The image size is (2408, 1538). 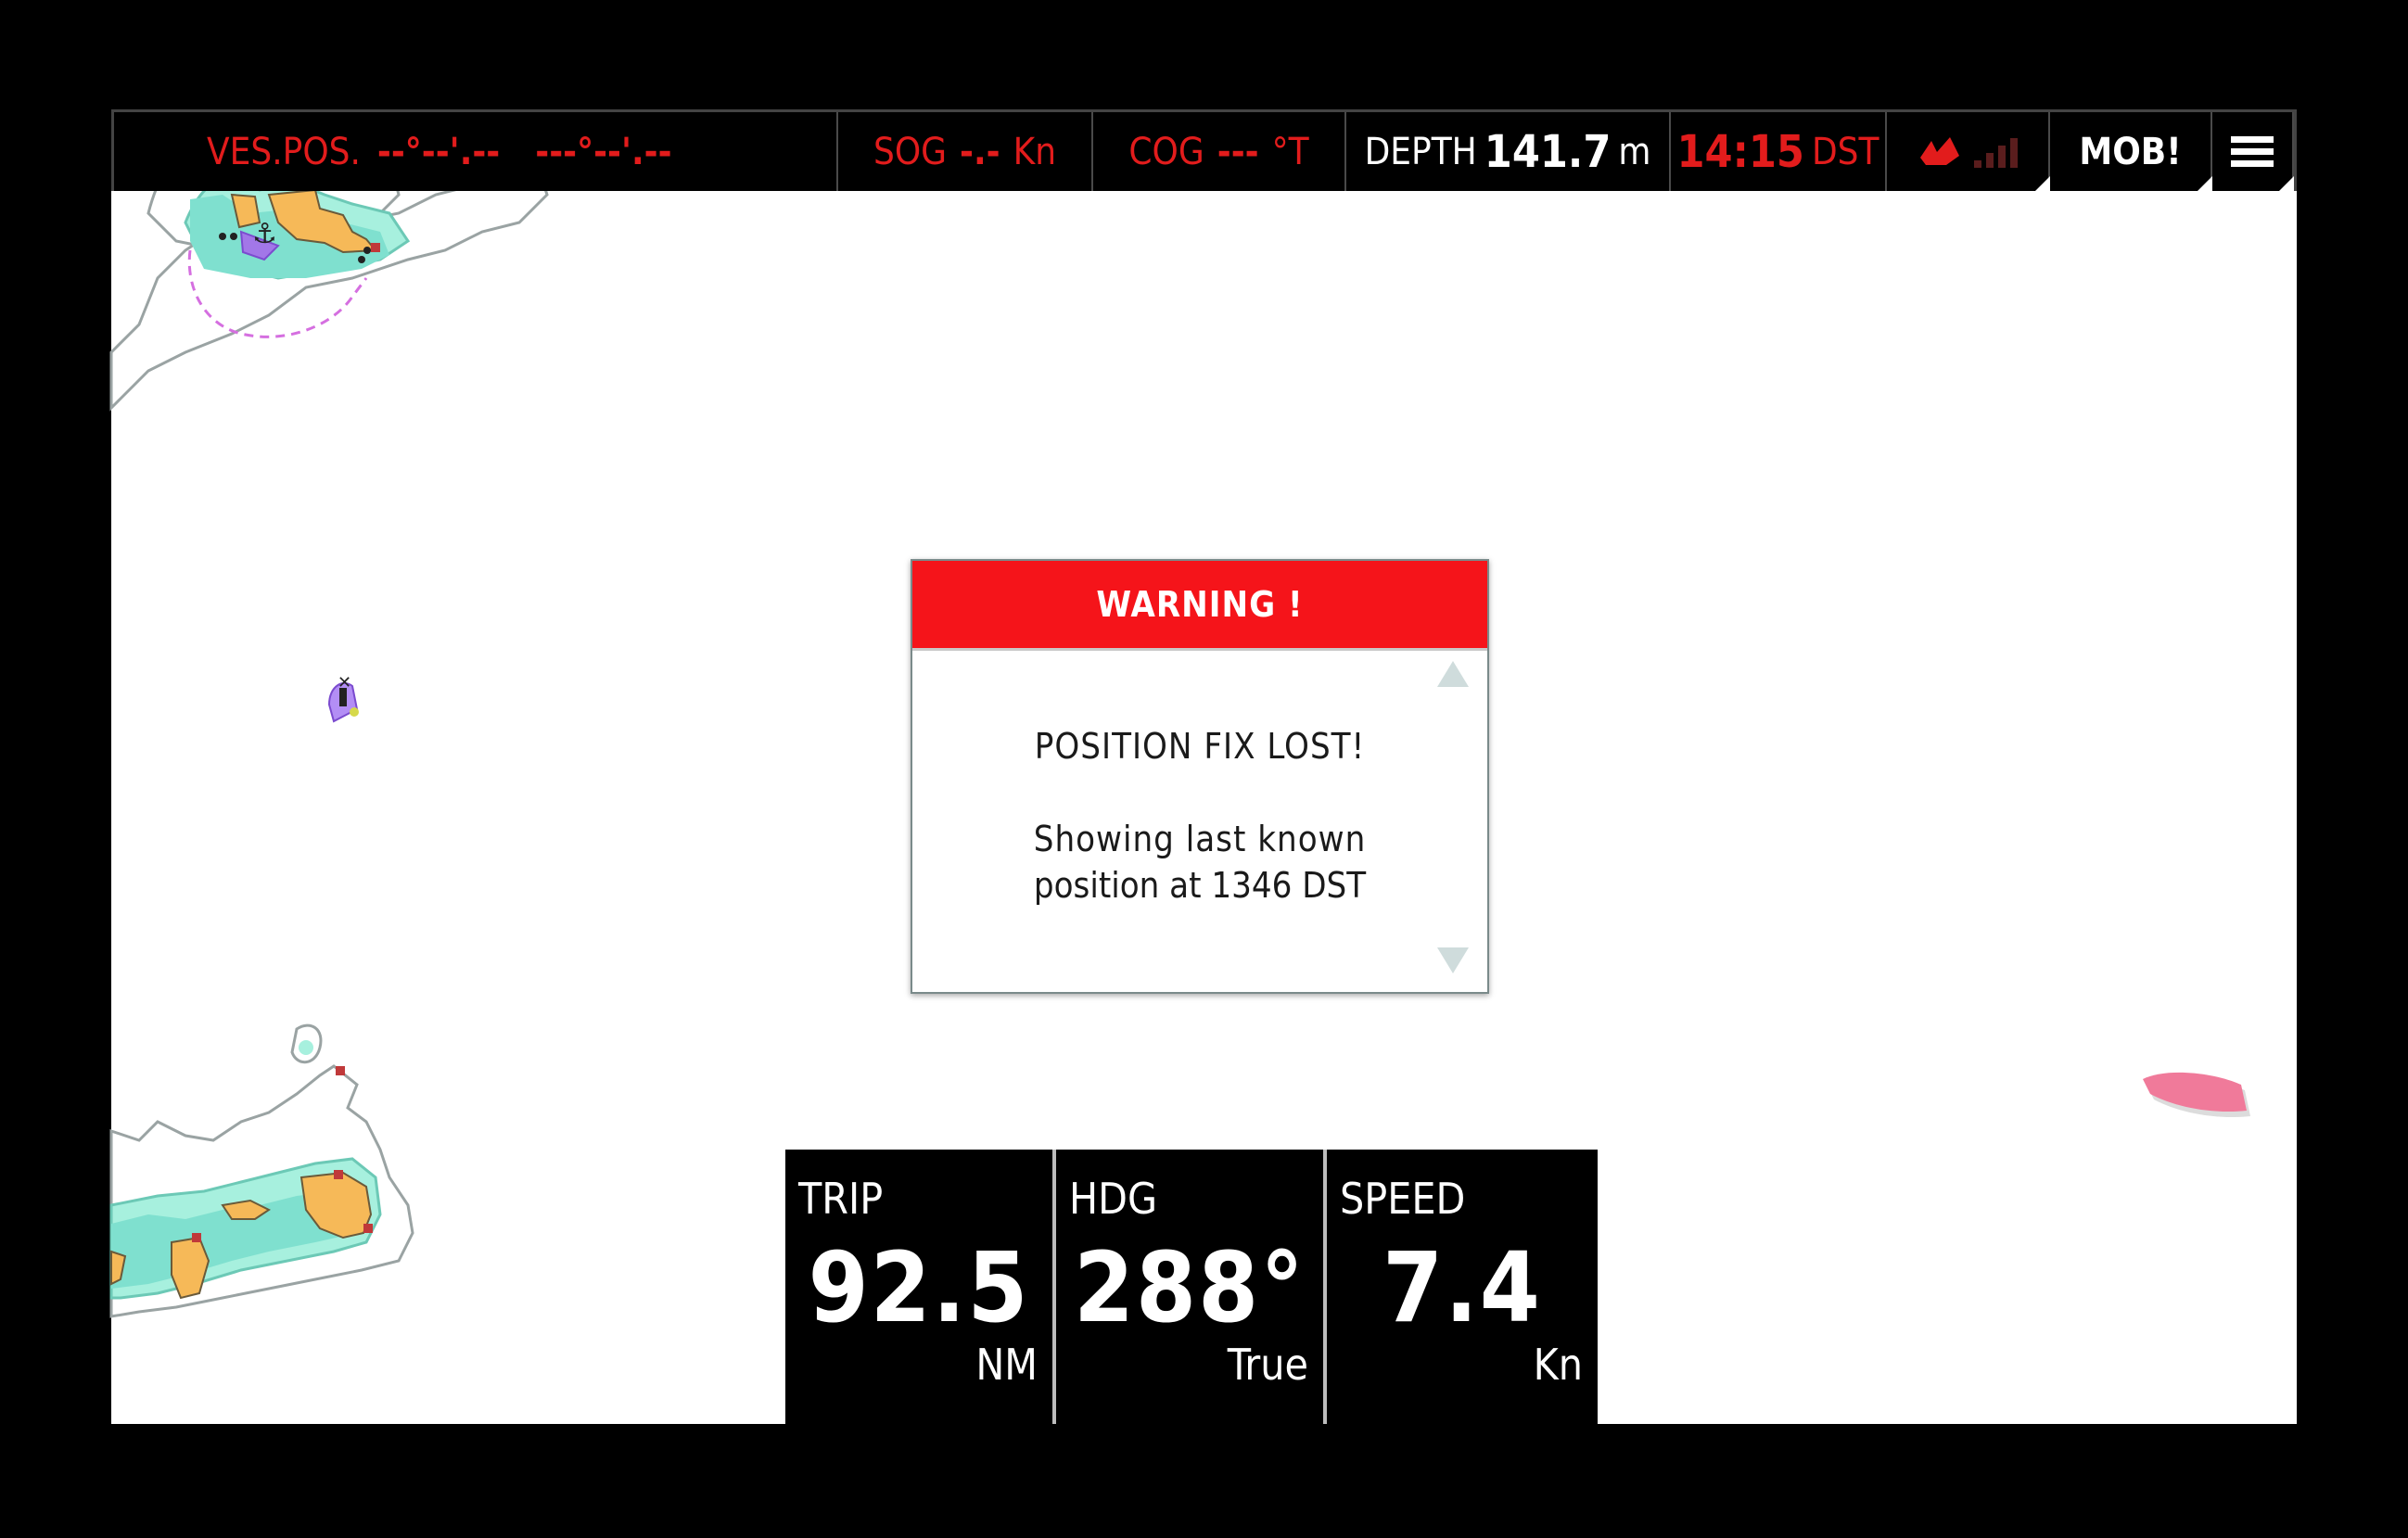 What do you see at coordinates (1453, 960) in the screenshot?
I see `scroll-down-arrow-icon` at bounding box center [1453, 960].